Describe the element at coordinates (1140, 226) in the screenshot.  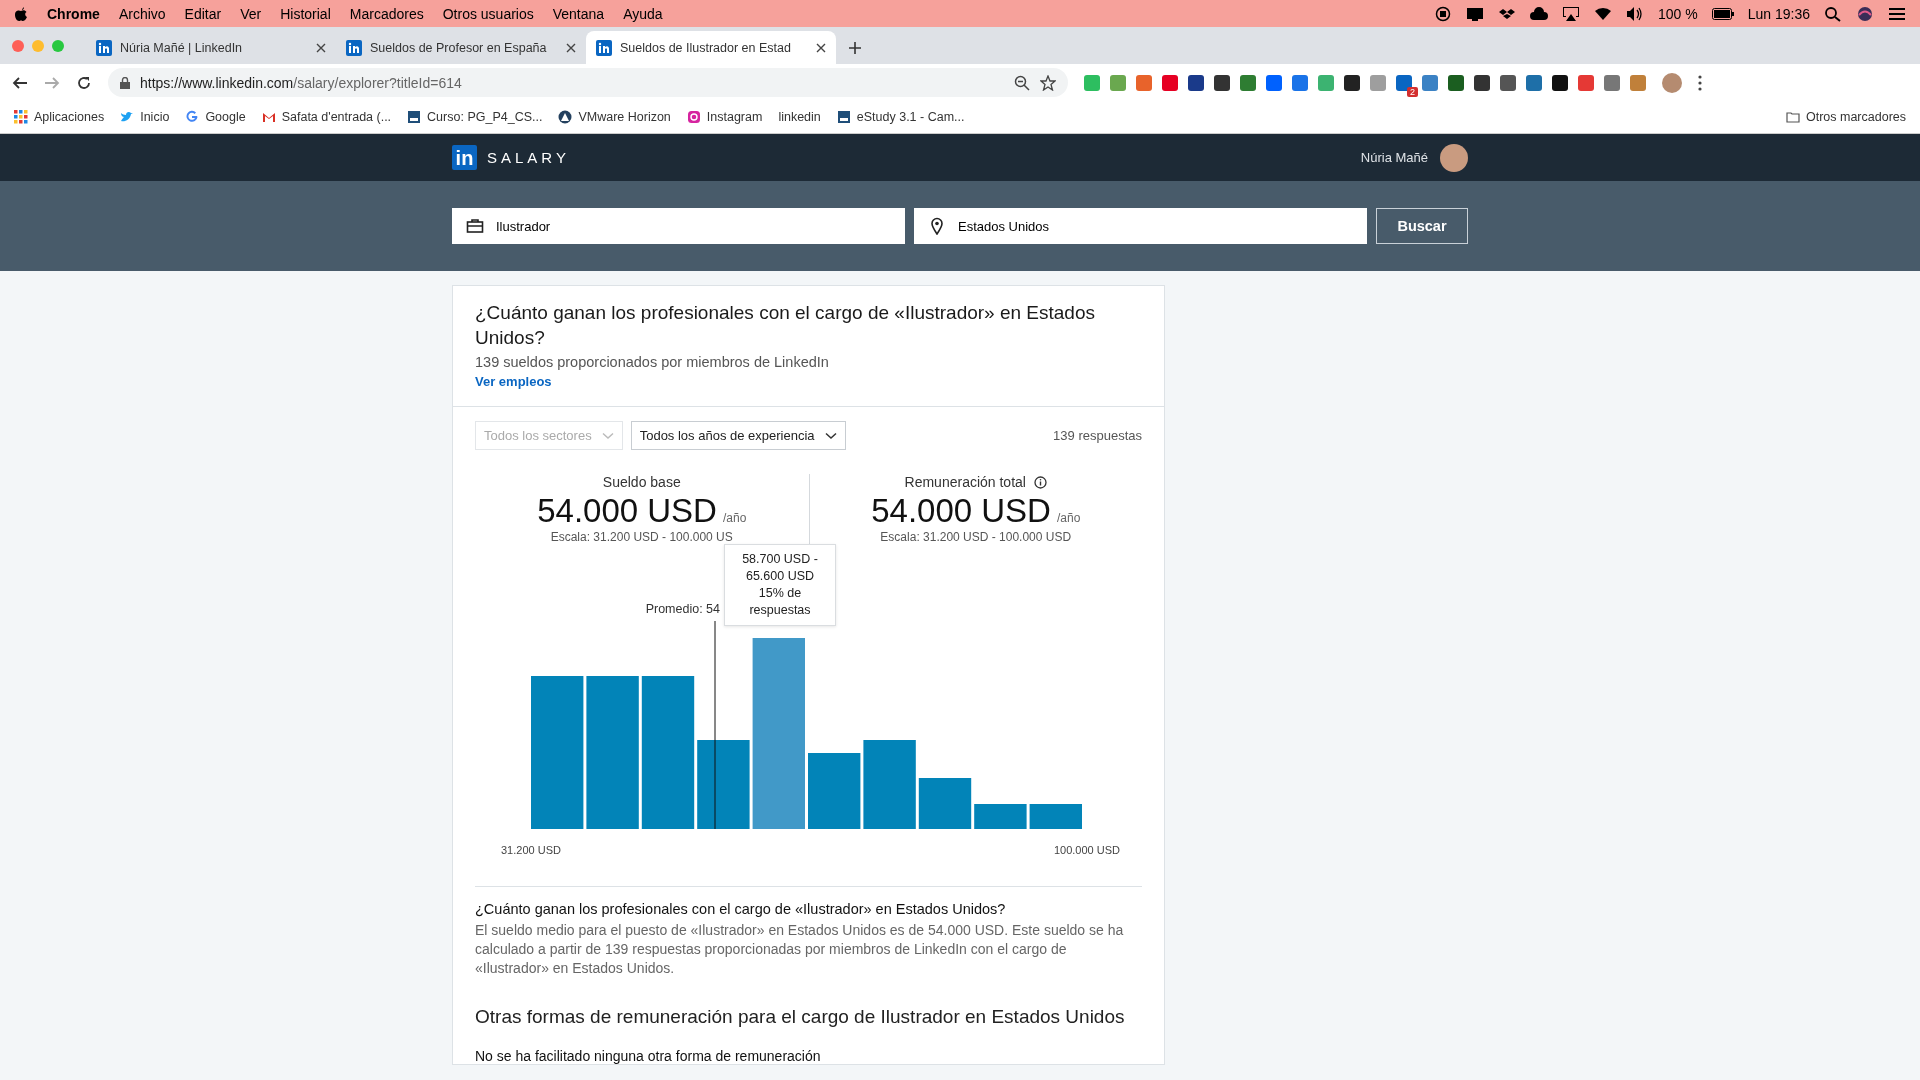
I see `location-field: Estados Unidos` at that location.